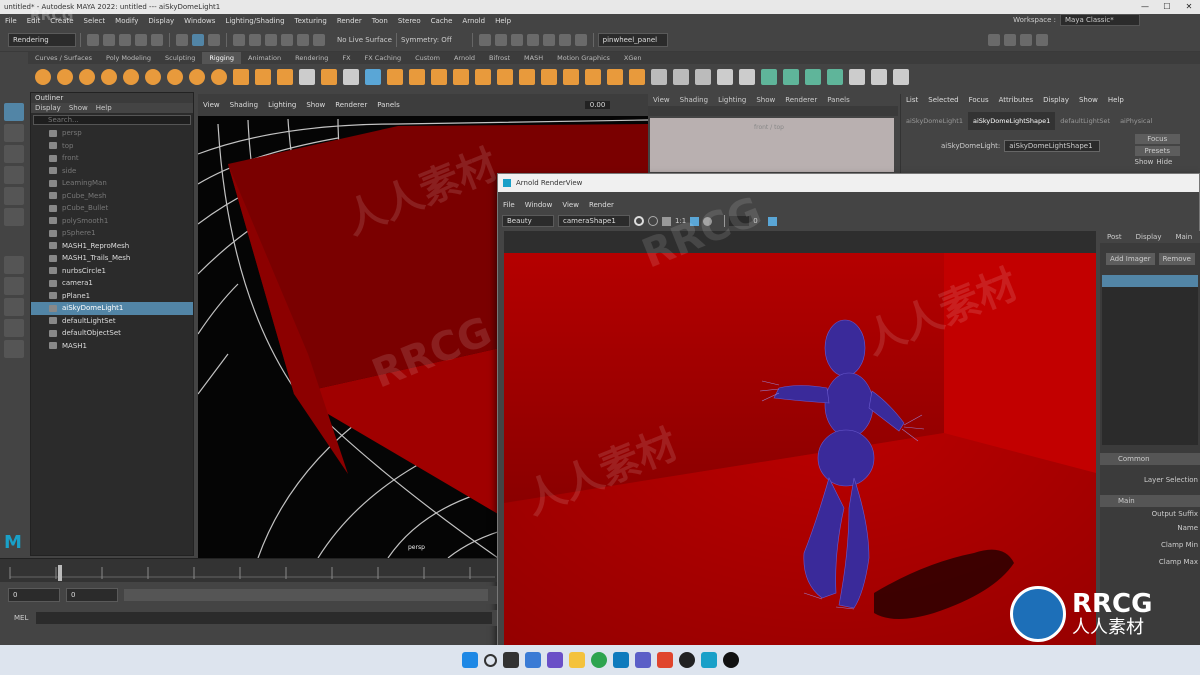 The width and height of the screenshot is (1200, 675). Describe the element at coordinates (442, 21) in the screenshot. I see `menu-cache: Cache` at that location.